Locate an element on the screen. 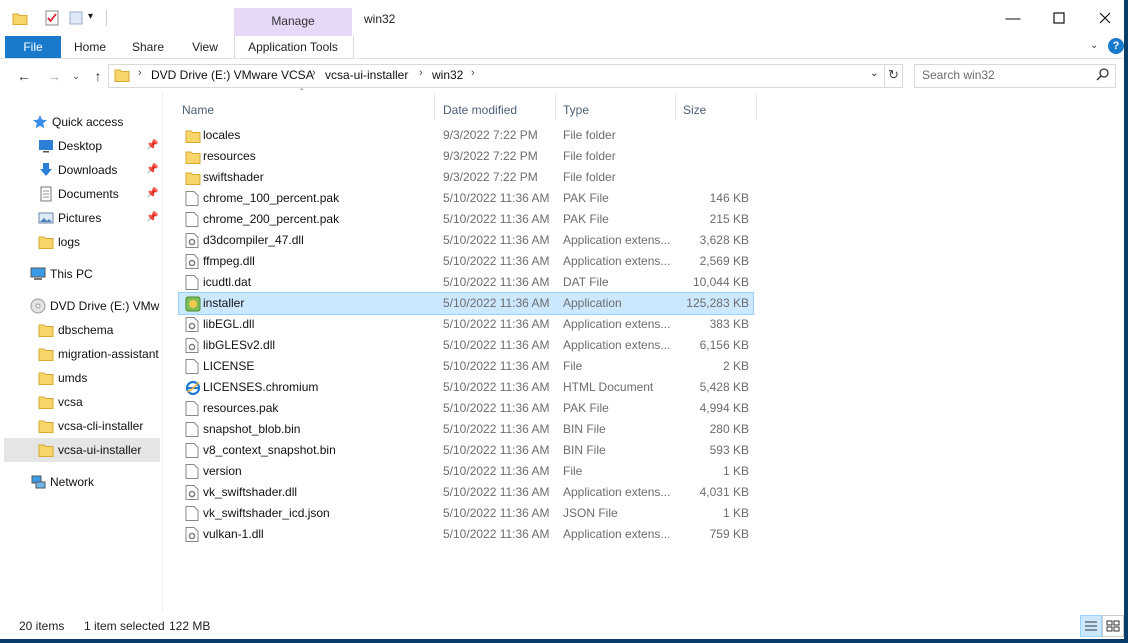 This screenshot has height=643, width=1128. sidebar-item-label: vcsa-cli-installer is located at coordinates (101, 426).